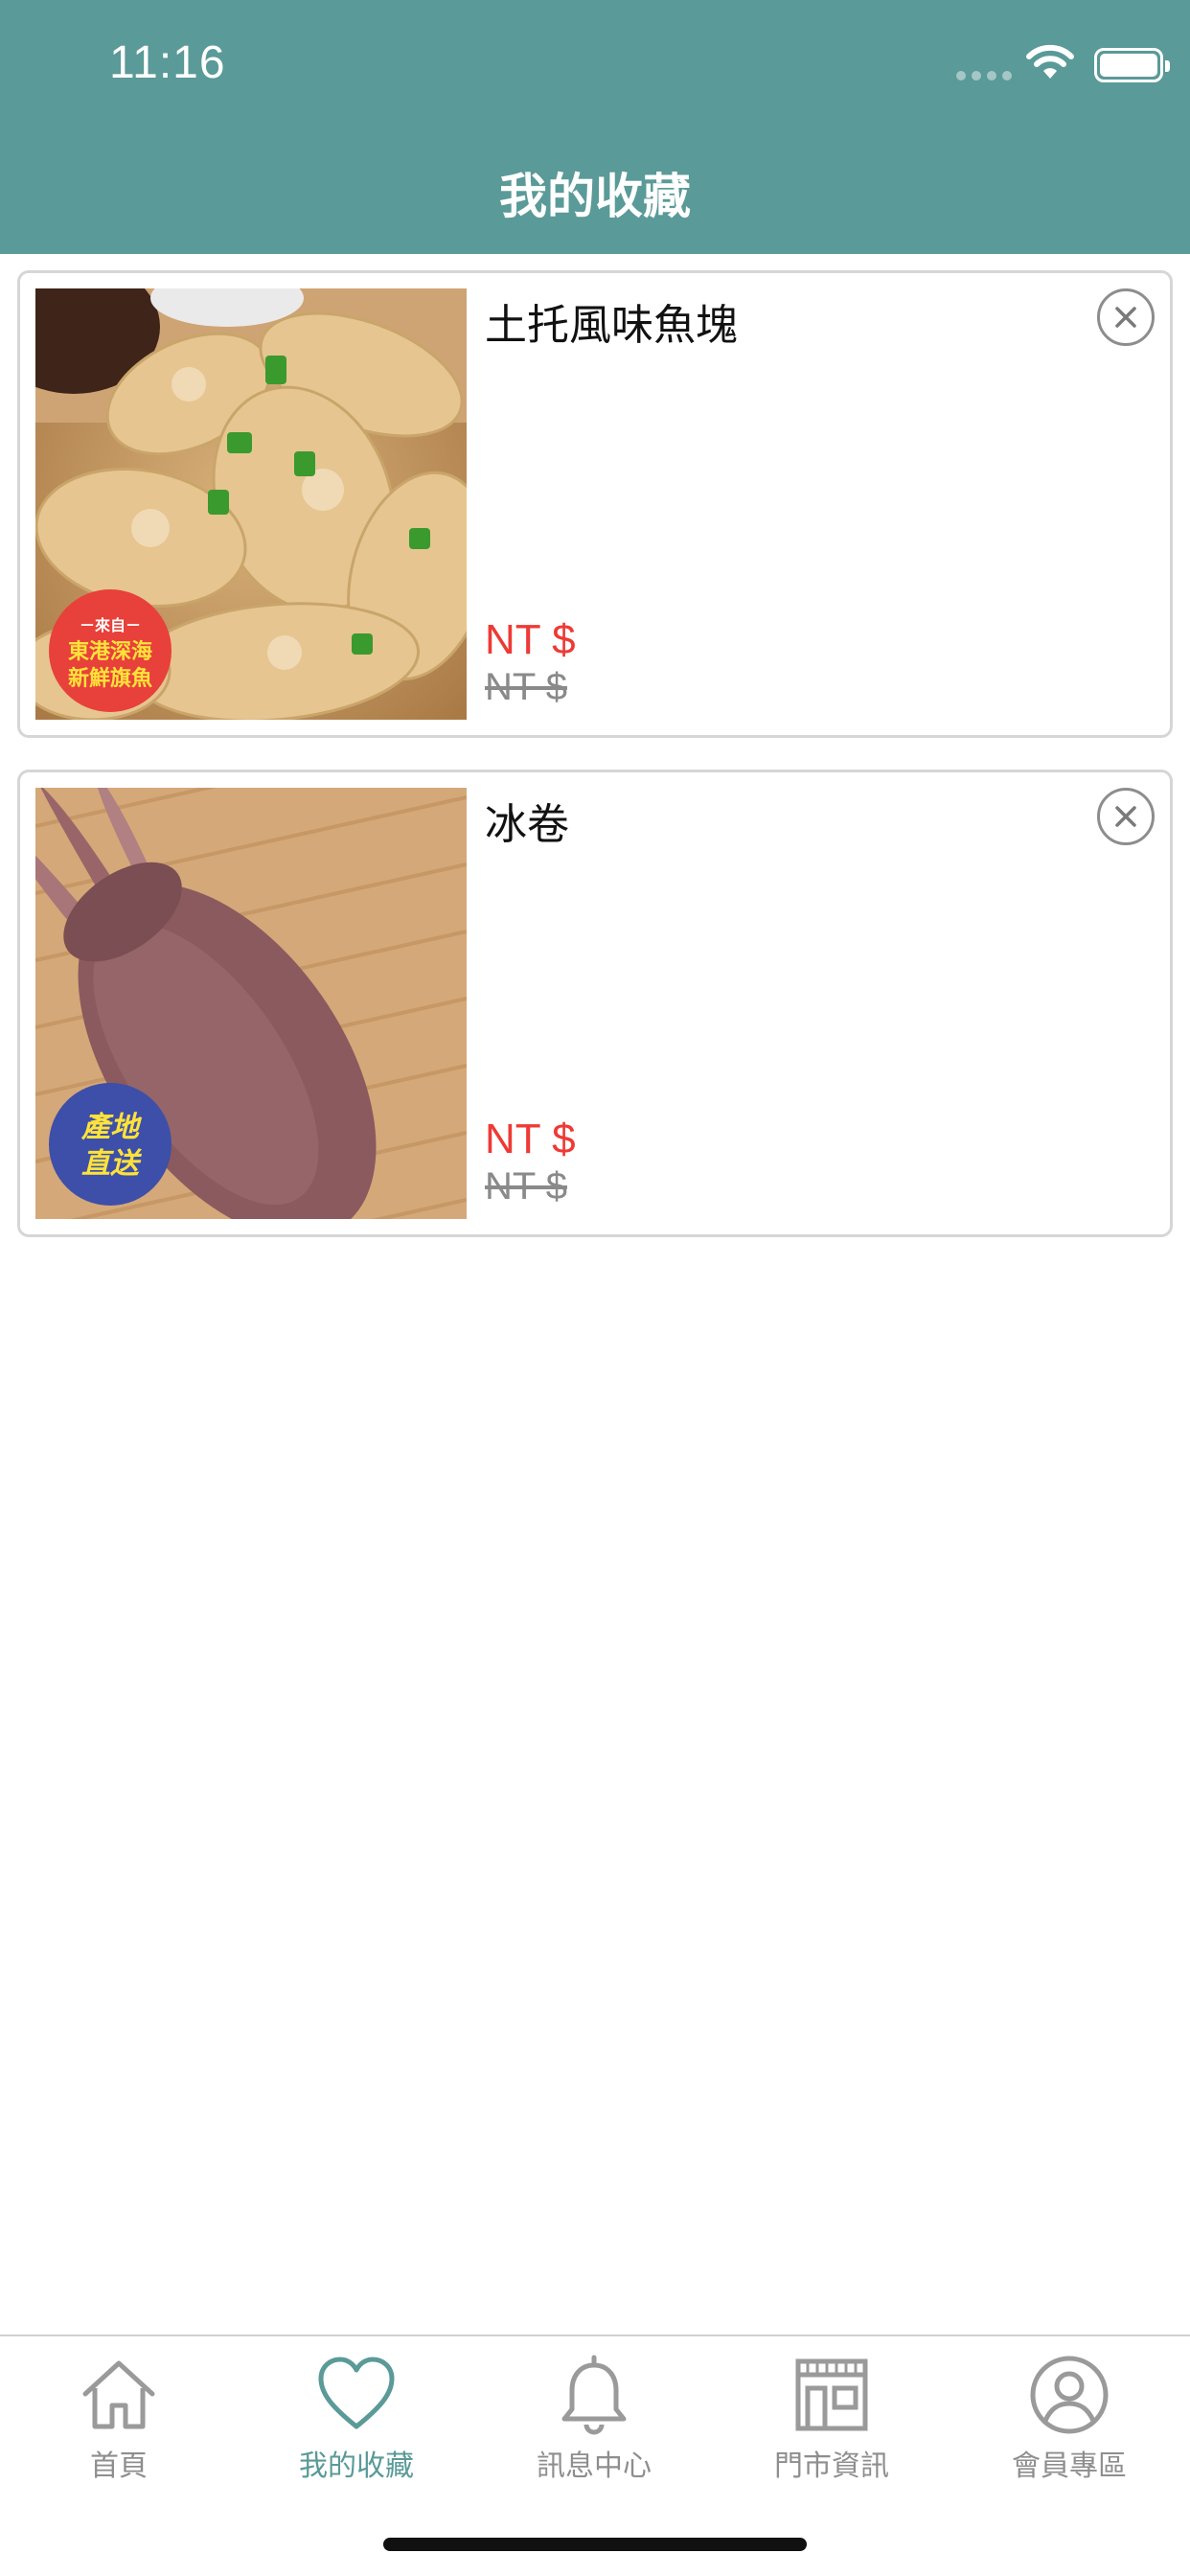 Image resolution: width=1190 pixels, height=2576 pixels. What do you see at coordinates (594, 2466) in the screenshot?
I see `tab-label: 訊息中心` at bounding box center [594, 2466].